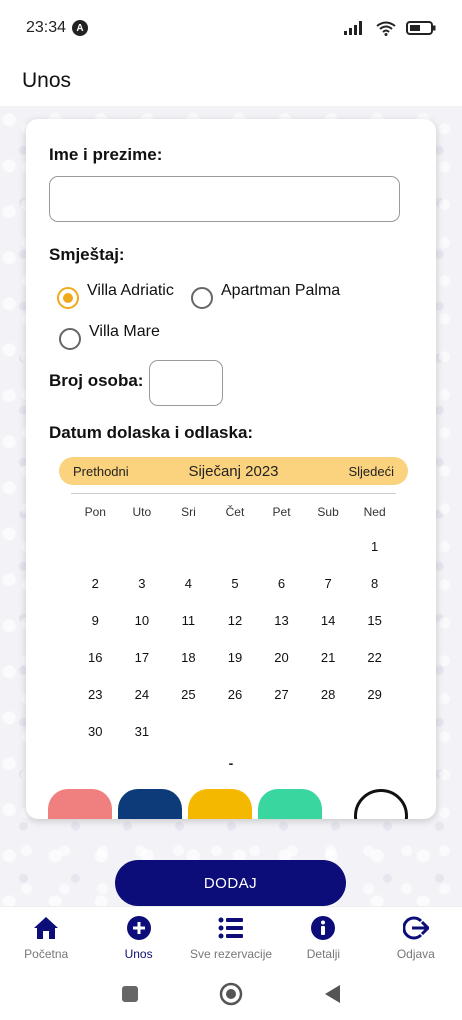 Image resolution: width=462 pixels, height=1020 pixels. I want to click on calendar-year: 2023, so click(262, 471).